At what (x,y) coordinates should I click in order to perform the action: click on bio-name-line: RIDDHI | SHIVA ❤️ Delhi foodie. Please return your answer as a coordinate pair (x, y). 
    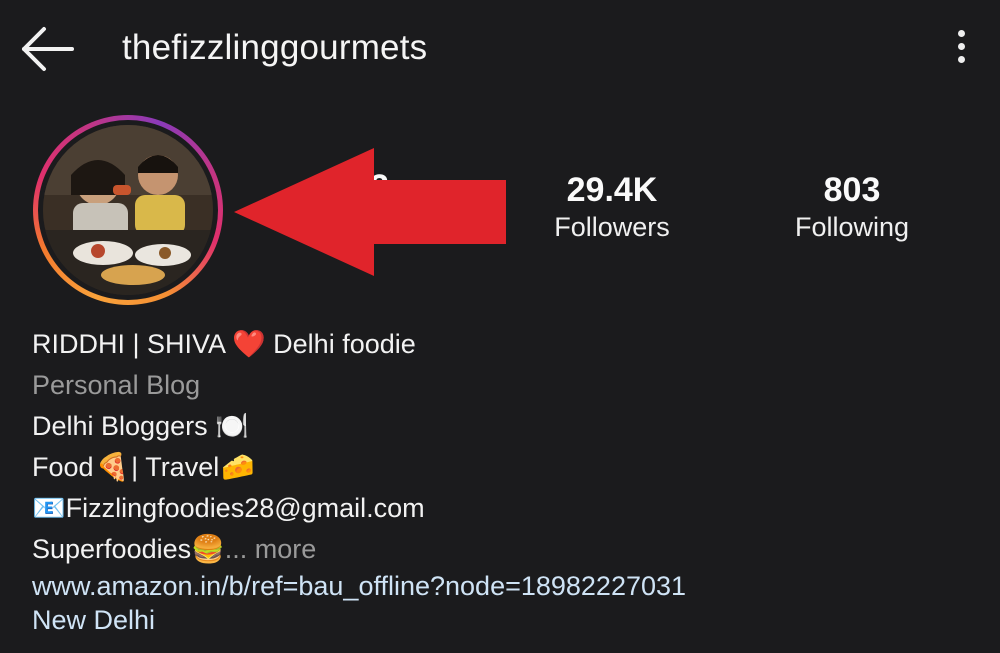
    Looking at the image, I should click on (224, 343).